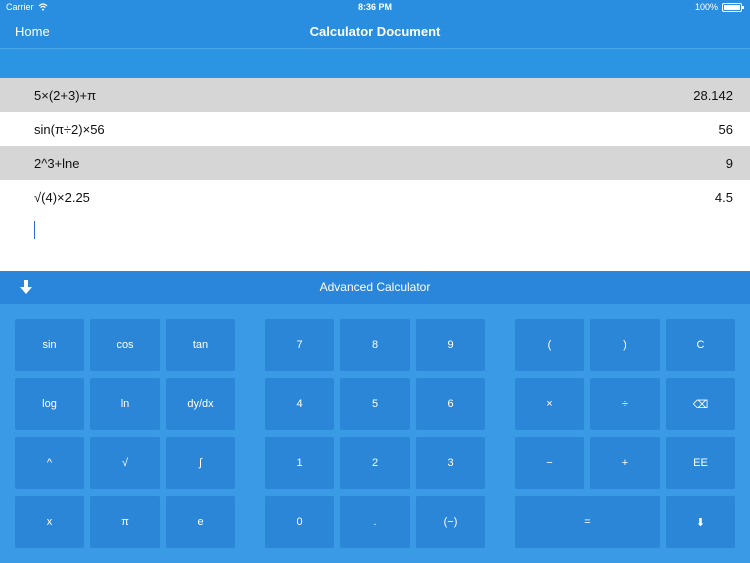  Describe the element at coordinates (733, 7) in the screenshot. I see `battery-icon` at that location.